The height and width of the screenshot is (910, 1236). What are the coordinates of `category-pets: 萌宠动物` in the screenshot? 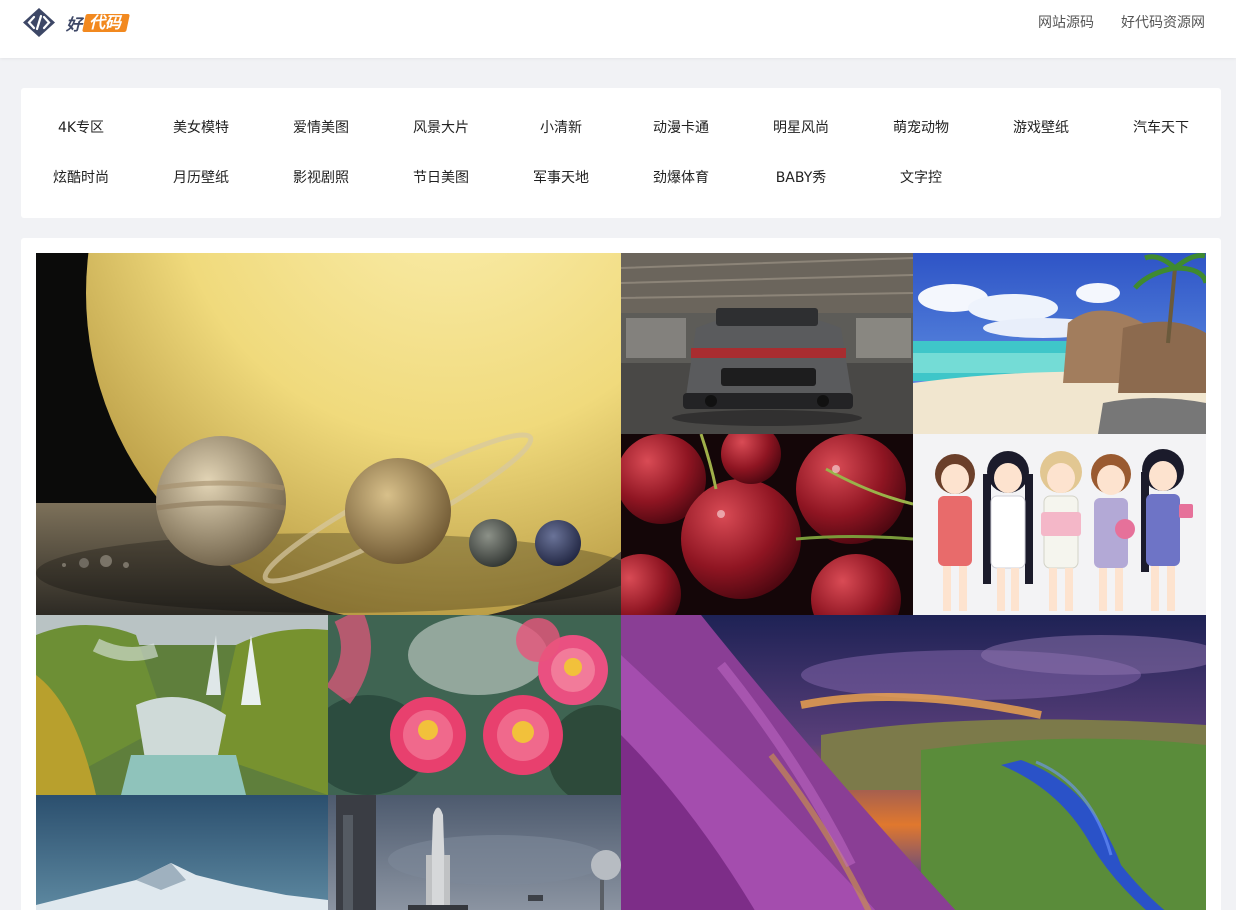 It's located at (921, 128).